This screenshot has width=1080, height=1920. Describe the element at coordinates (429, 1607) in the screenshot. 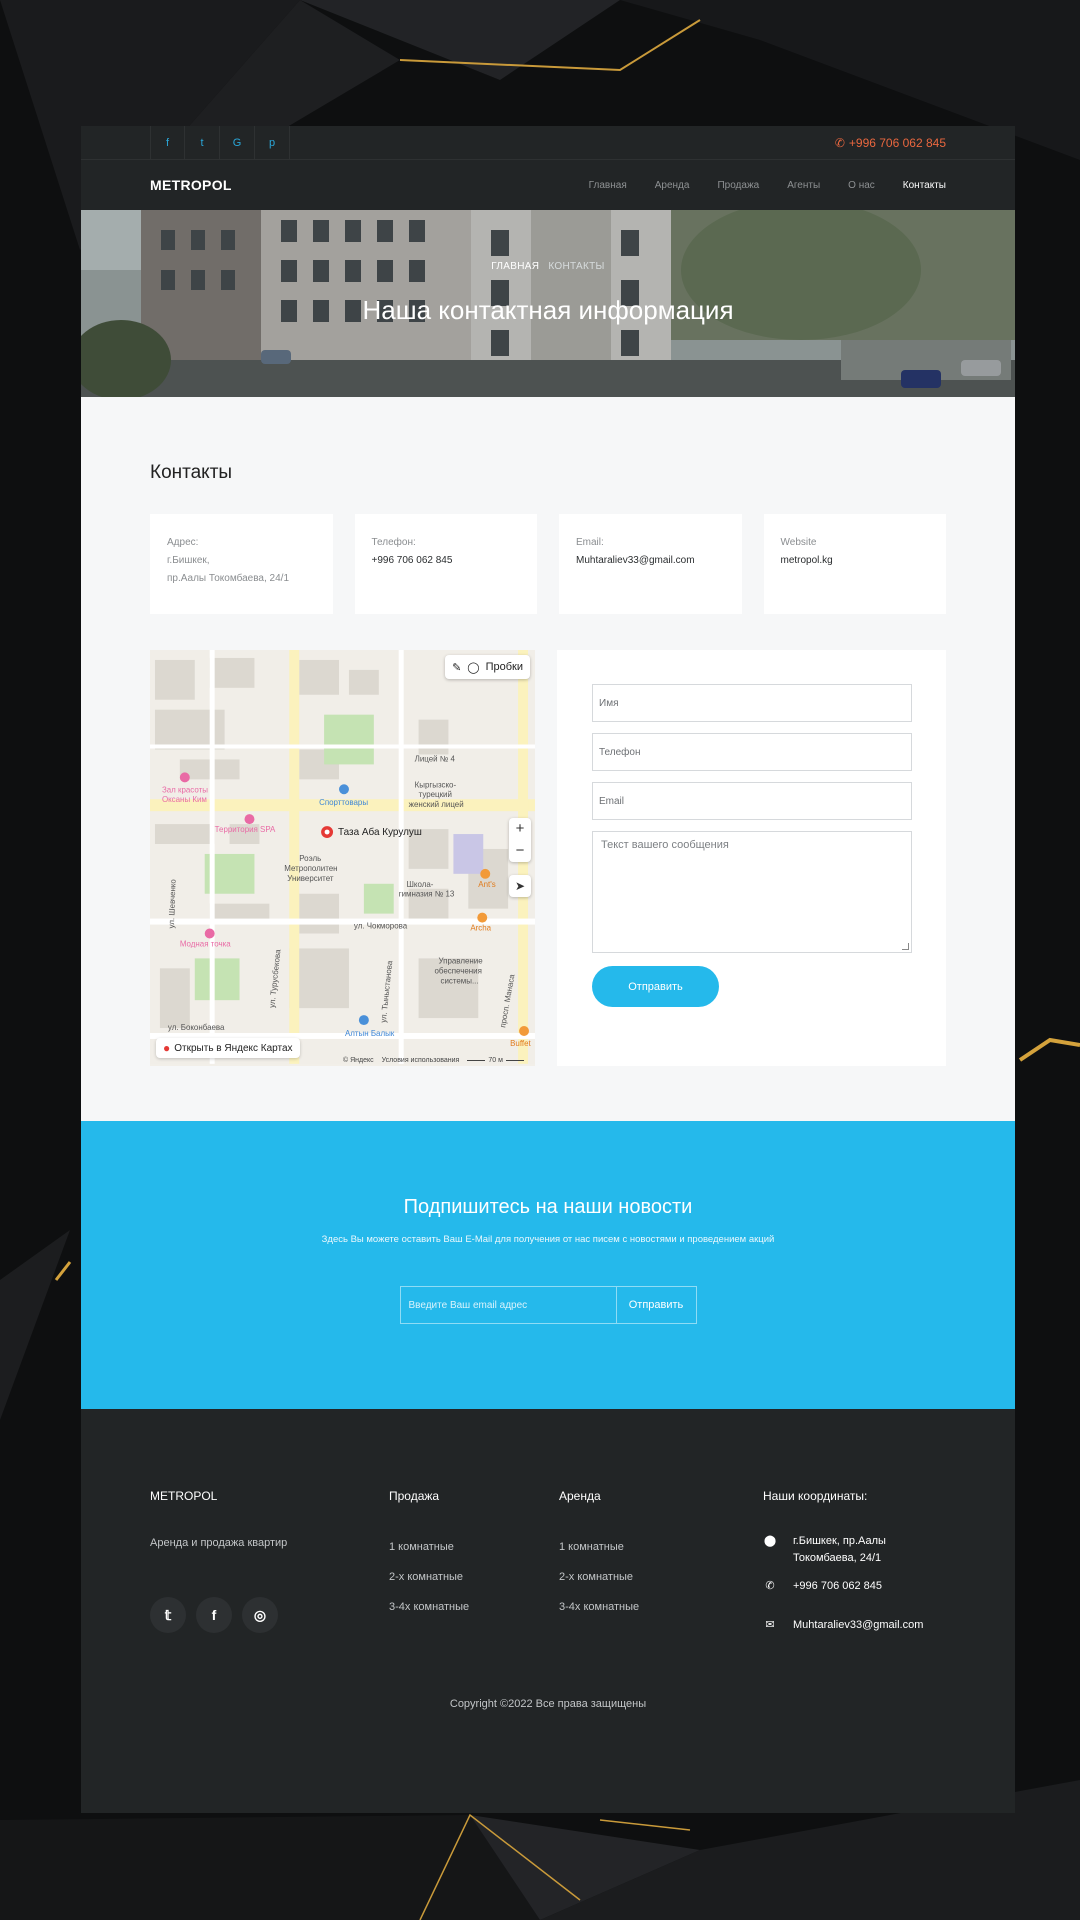

I see `footer-sale-item: 3-4х комнатные` at that location.